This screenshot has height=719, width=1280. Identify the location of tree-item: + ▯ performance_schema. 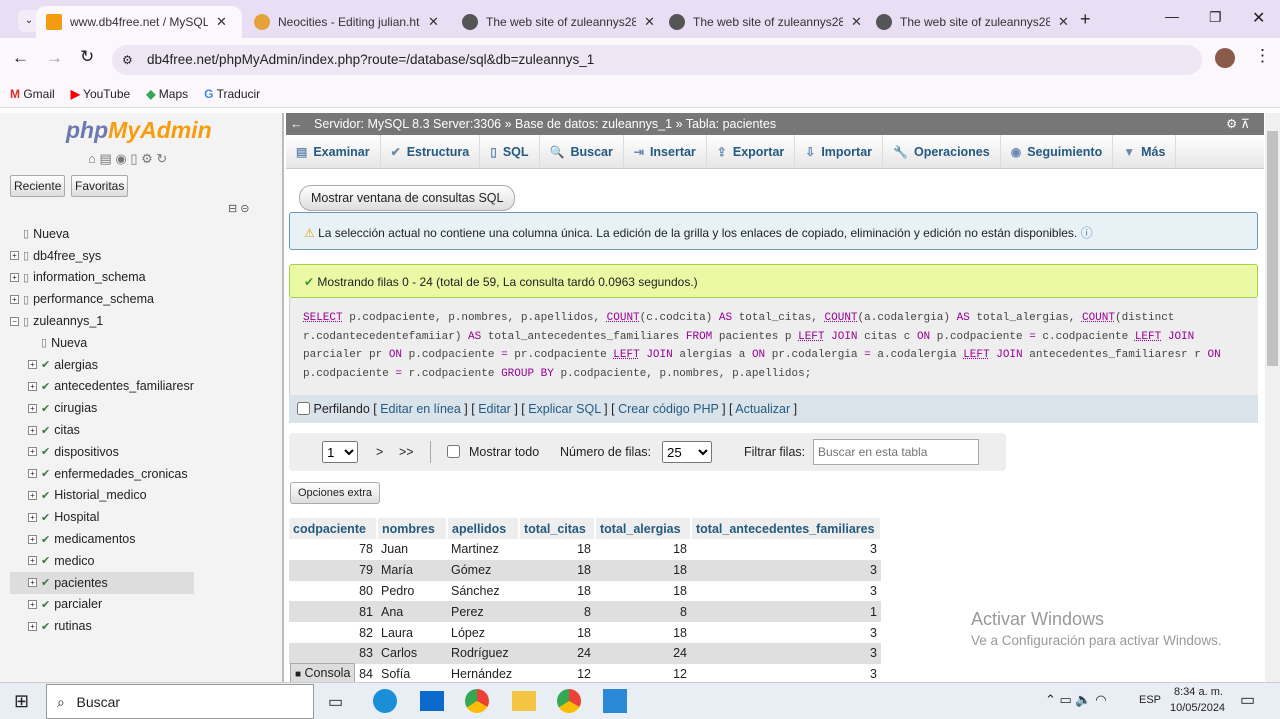
(102, 299).